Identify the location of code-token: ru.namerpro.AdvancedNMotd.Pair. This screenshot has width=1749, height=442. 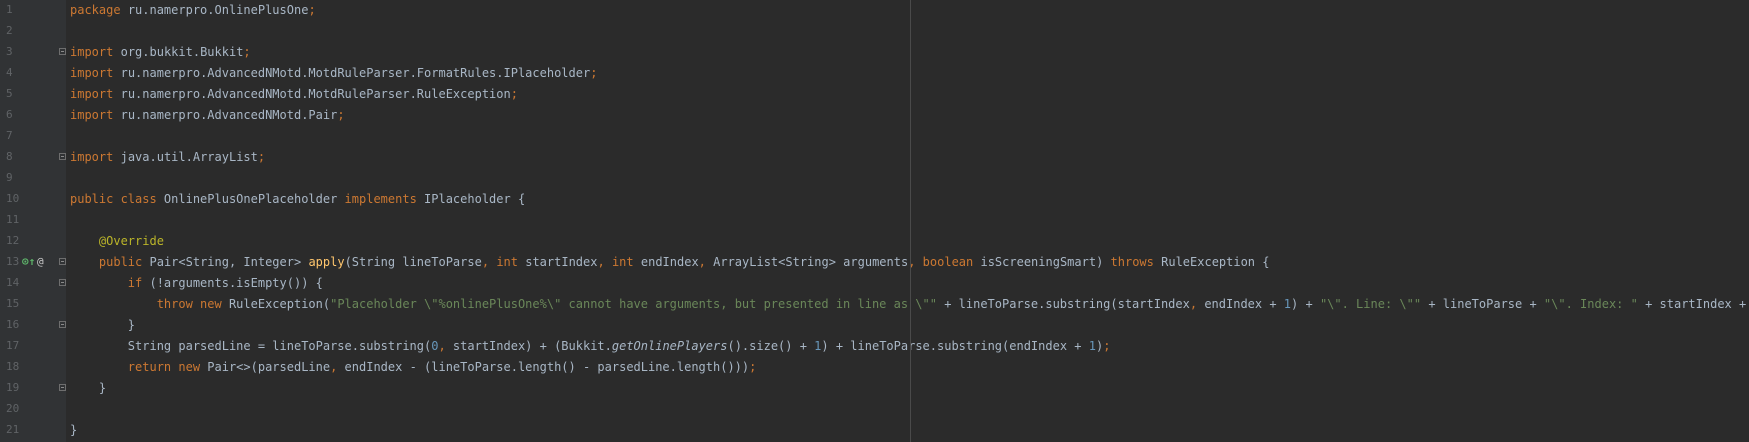
(229, 115).